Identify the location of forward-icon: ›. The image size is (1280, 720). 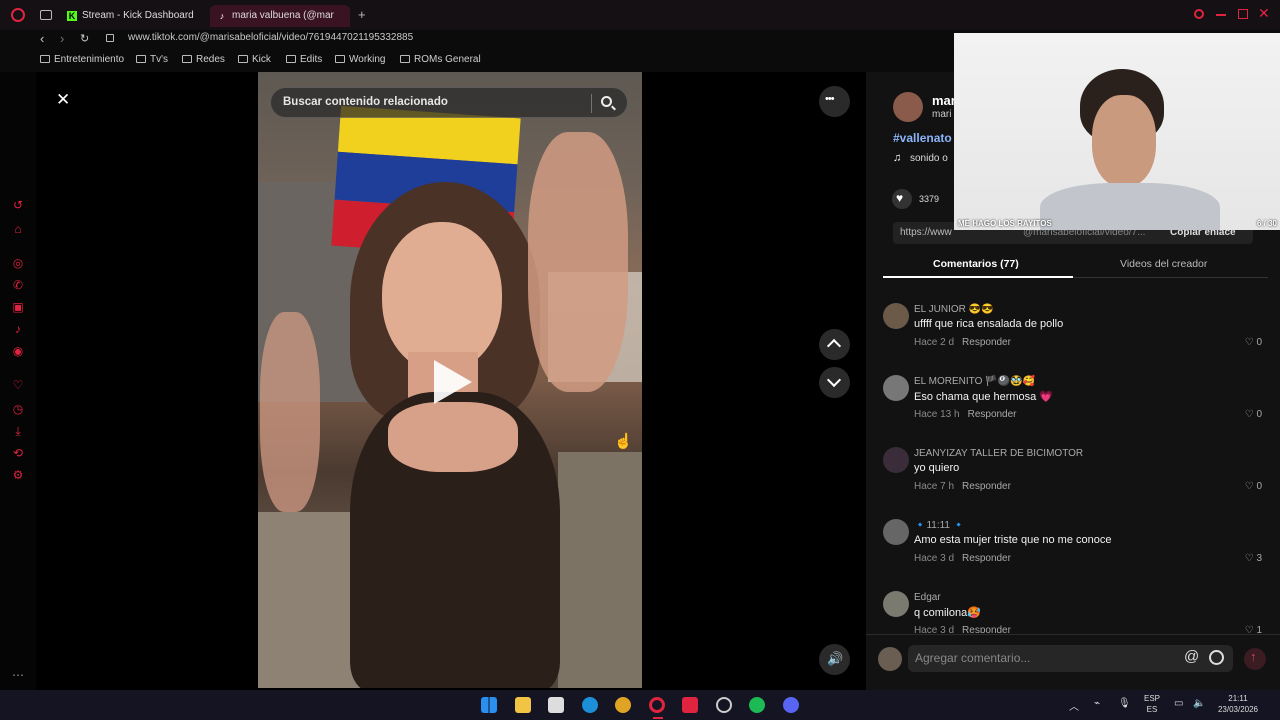
(62, 38).